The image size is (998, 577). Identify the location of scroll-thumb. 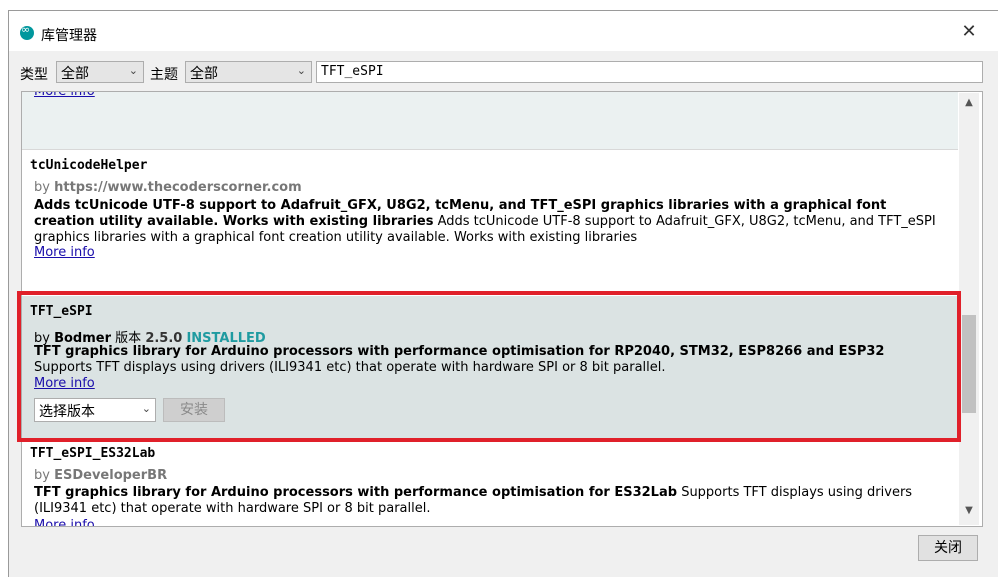
(969, 364).